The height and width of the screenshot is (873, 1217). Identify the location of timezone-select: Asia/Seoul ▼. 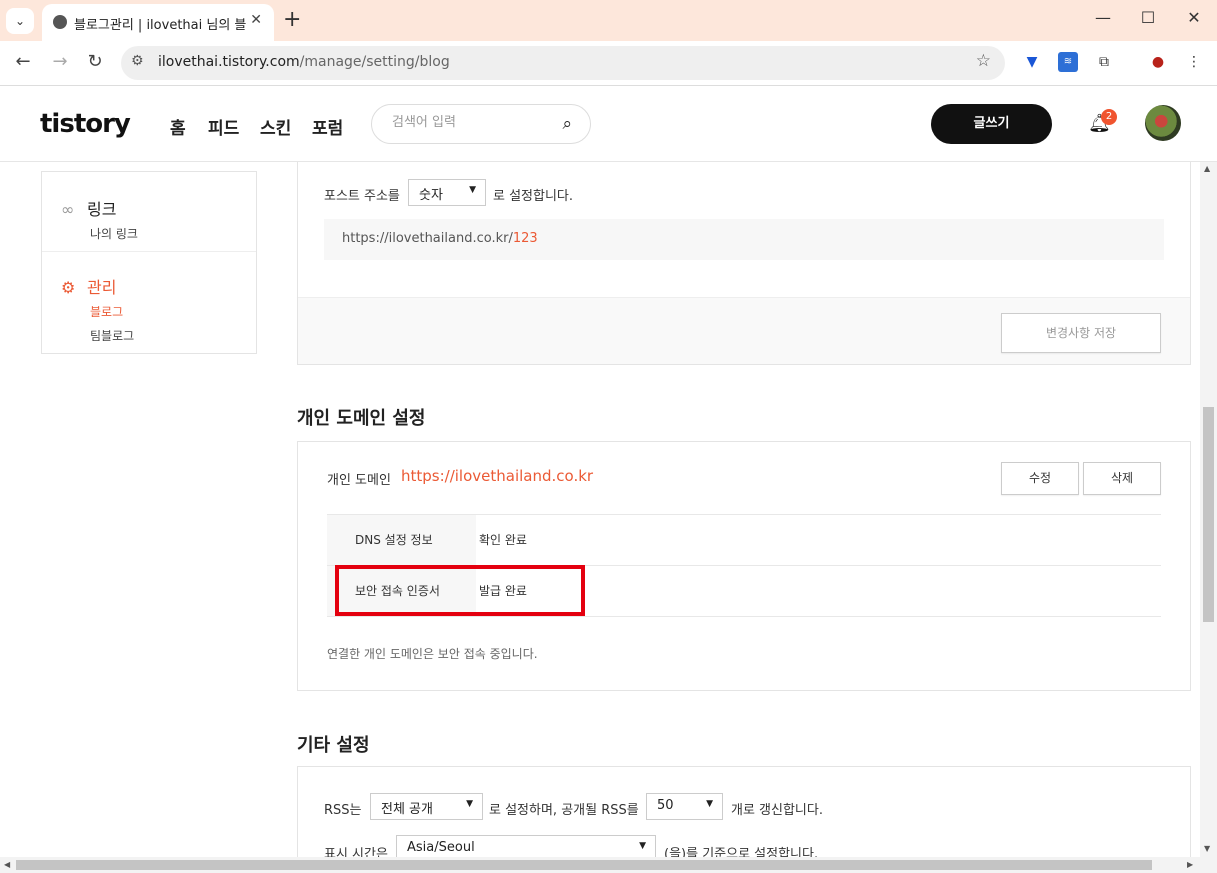
(526, 846).